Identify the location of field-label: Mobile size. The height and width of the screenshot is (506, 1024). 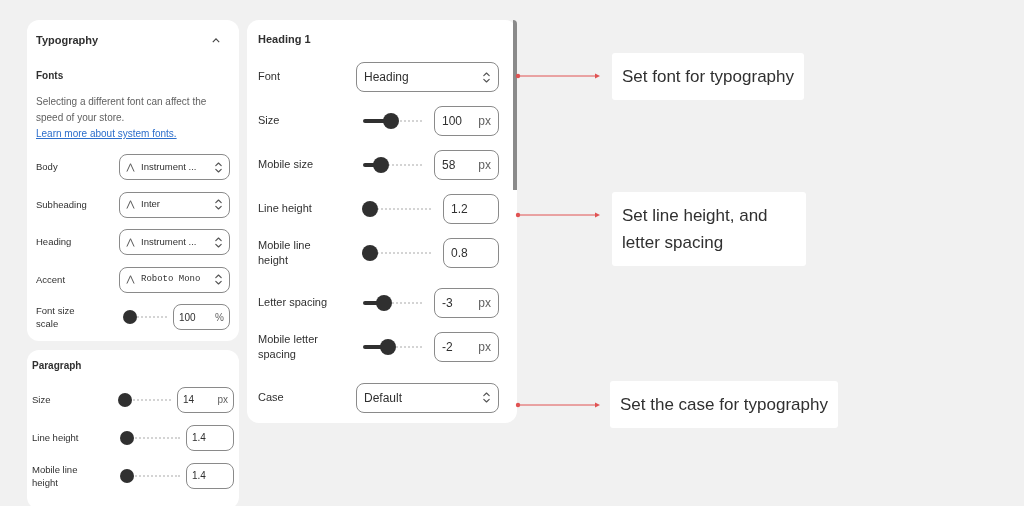
(286, 165).